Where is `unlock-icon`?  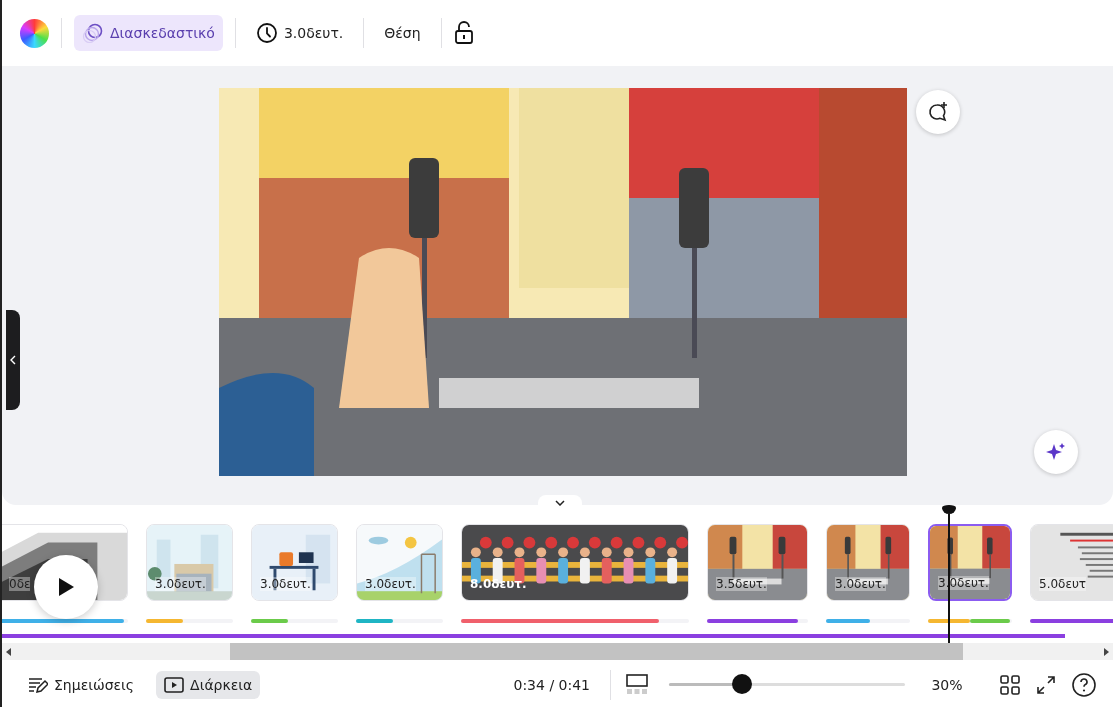
unlock-icon is located at coordinates (463, 33).